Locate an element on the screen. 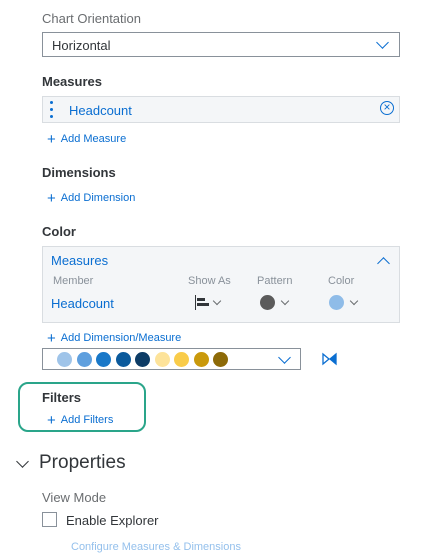 This screenshot has width=428, height=555. drag-handle-icon is located at coordinates (51, 109).